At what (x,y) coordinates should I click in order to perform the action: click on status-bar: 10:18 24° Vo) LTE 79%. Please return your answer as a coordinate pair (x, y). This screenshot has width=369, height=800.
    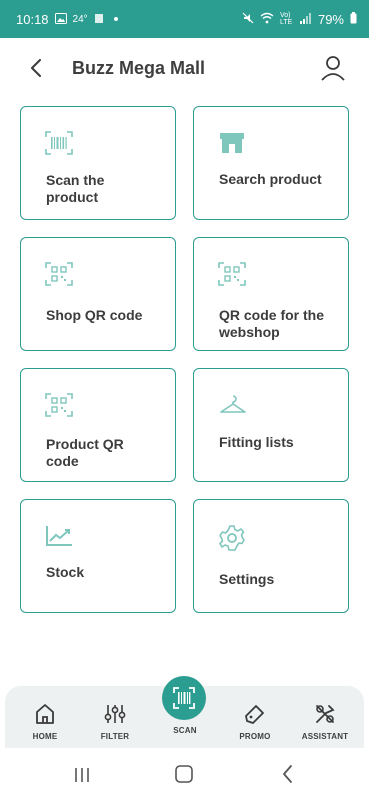
    Looking at the image, I should click on (184, 19).